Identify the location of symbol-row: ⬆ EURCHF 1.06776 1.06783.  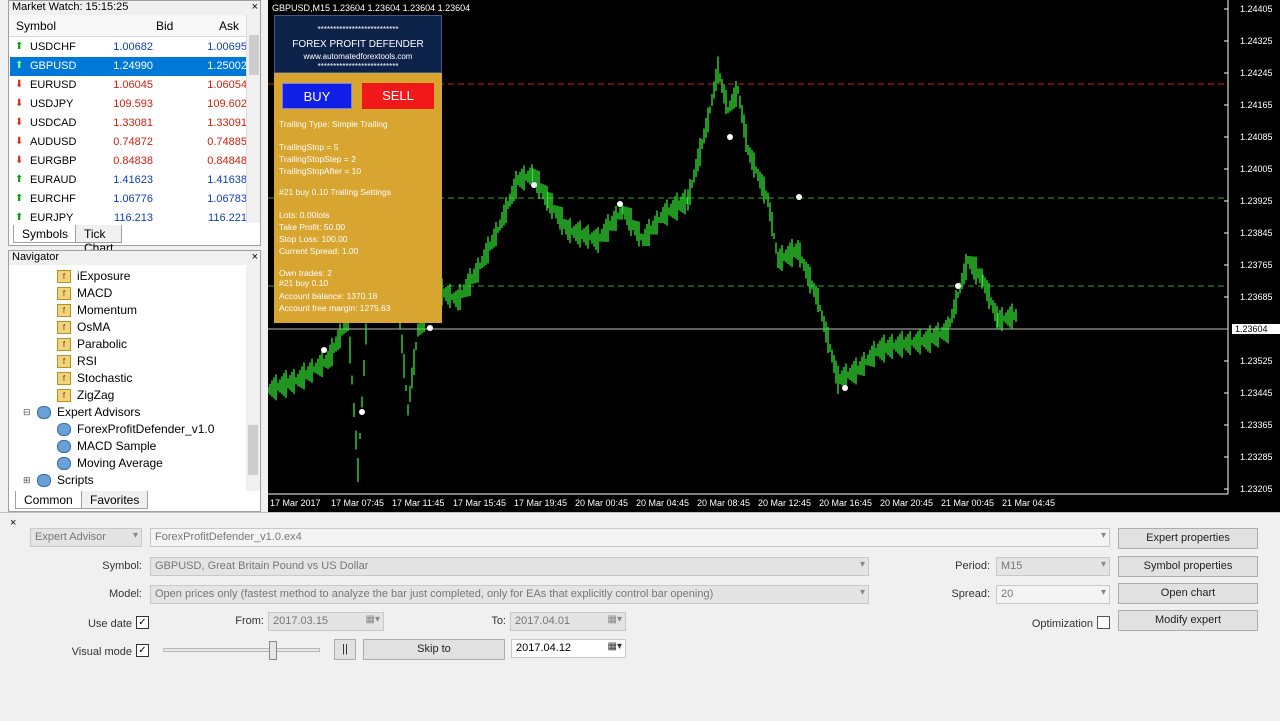
(128, 199).